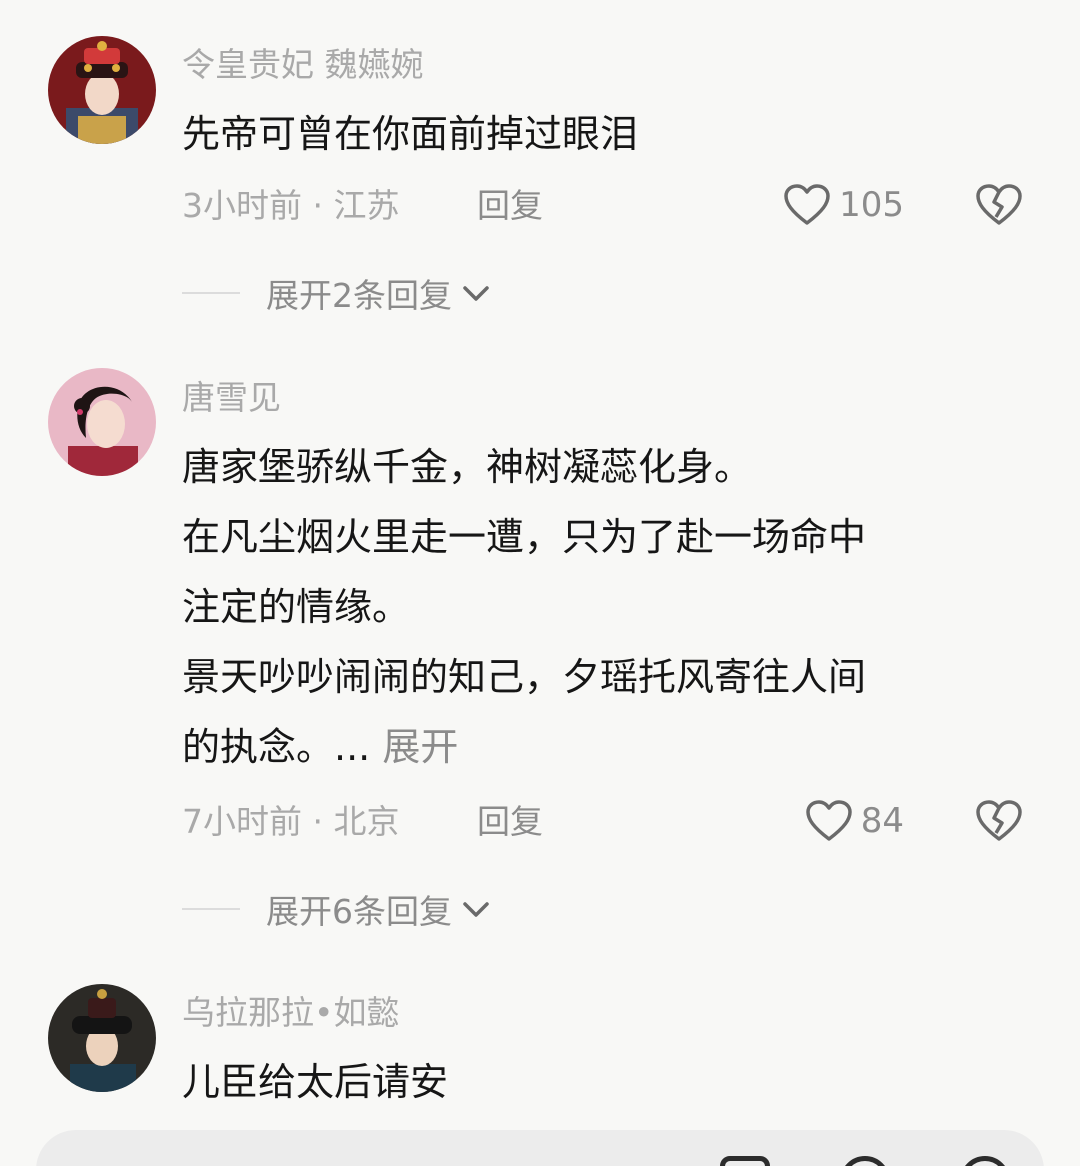  I want to click on comment-username: 乌拉那拉•如懿, so click(290, 1013).